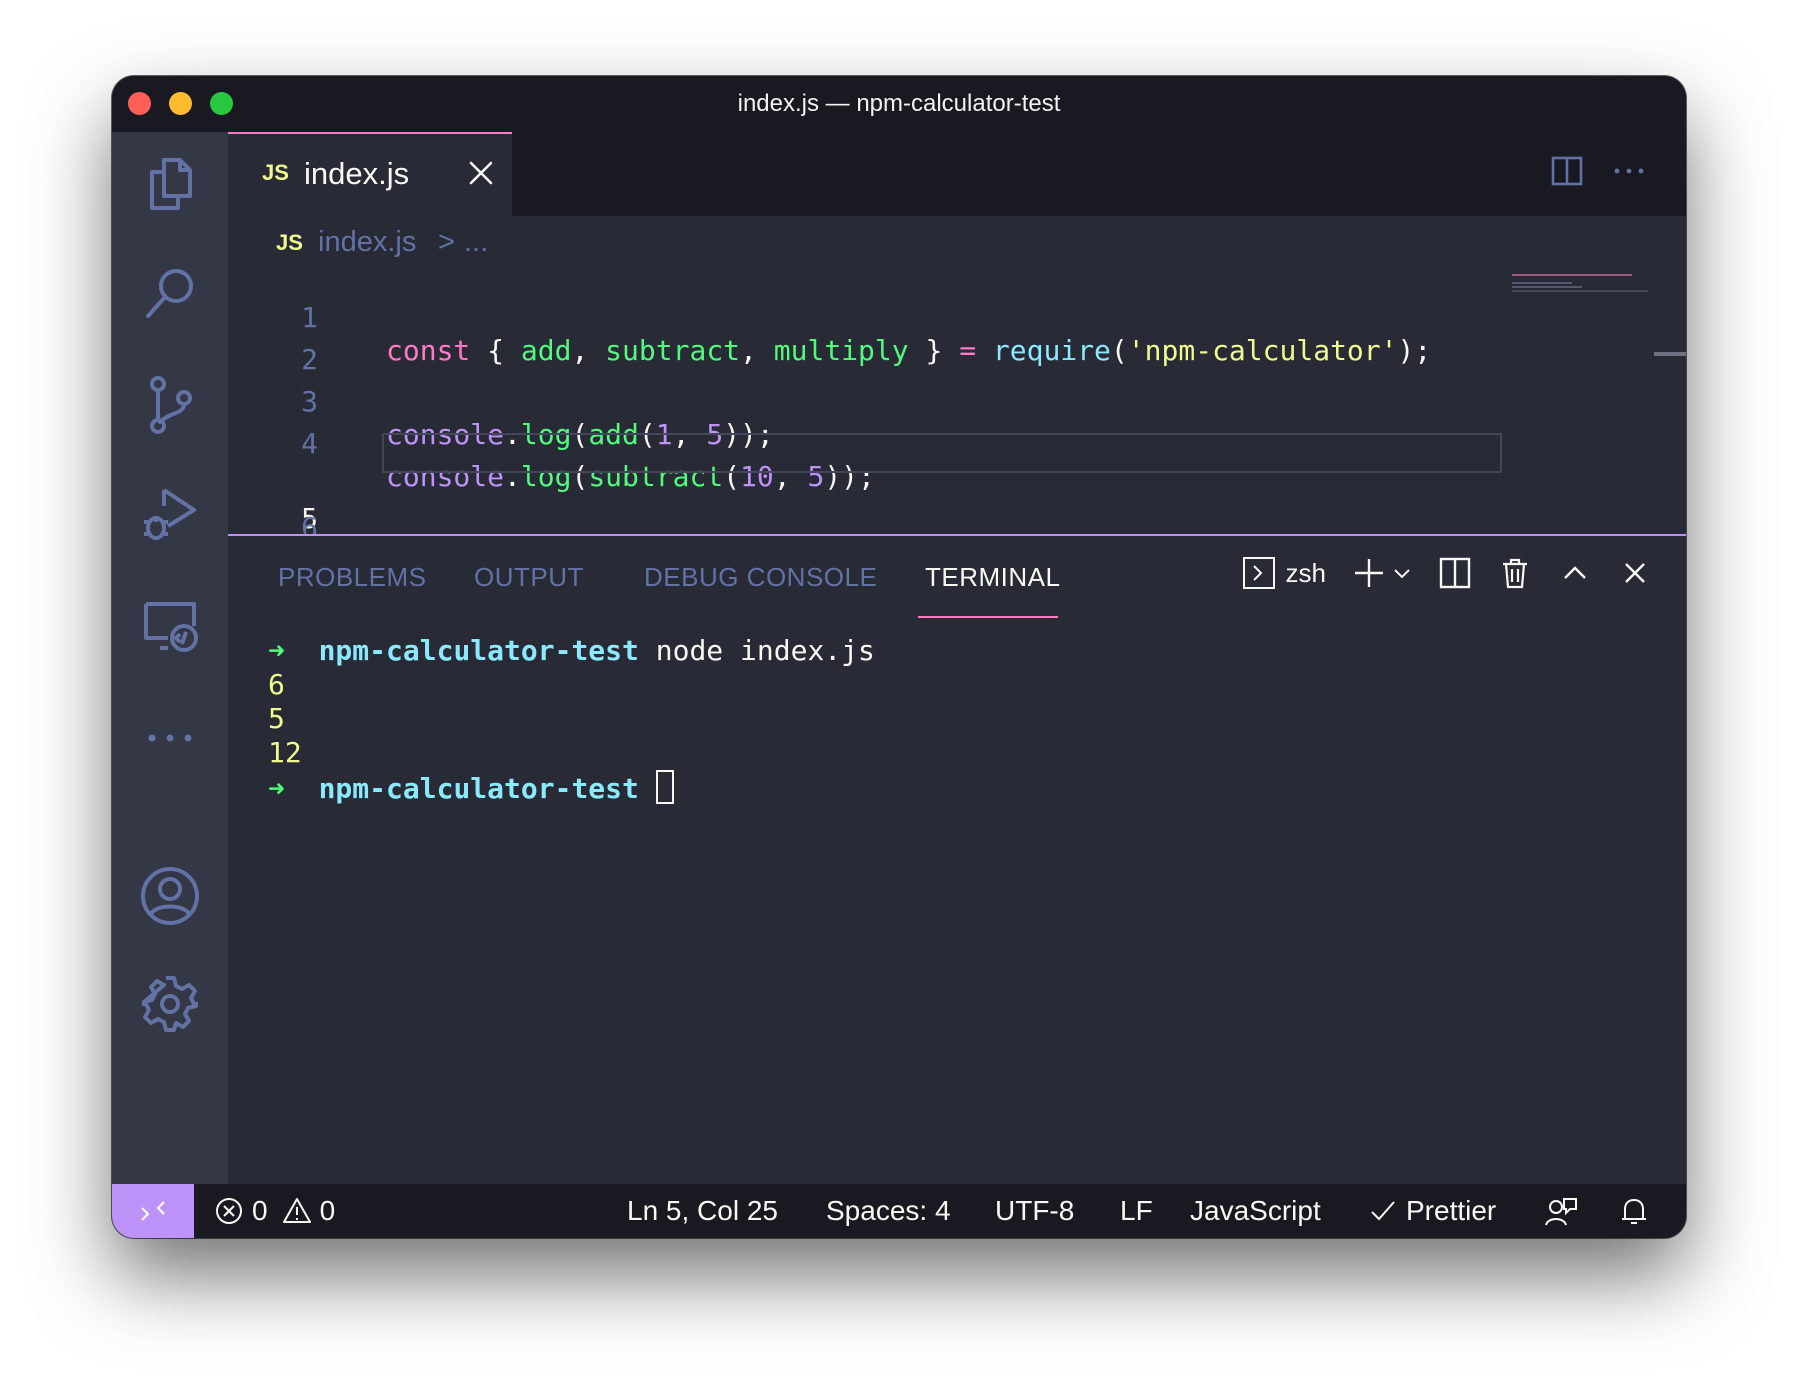 This screenshot has height=1386, width=1798. What do you see at coordinates (170, 184) in the screenshot?
I see `files-icon` at bounding box center [170, 184].